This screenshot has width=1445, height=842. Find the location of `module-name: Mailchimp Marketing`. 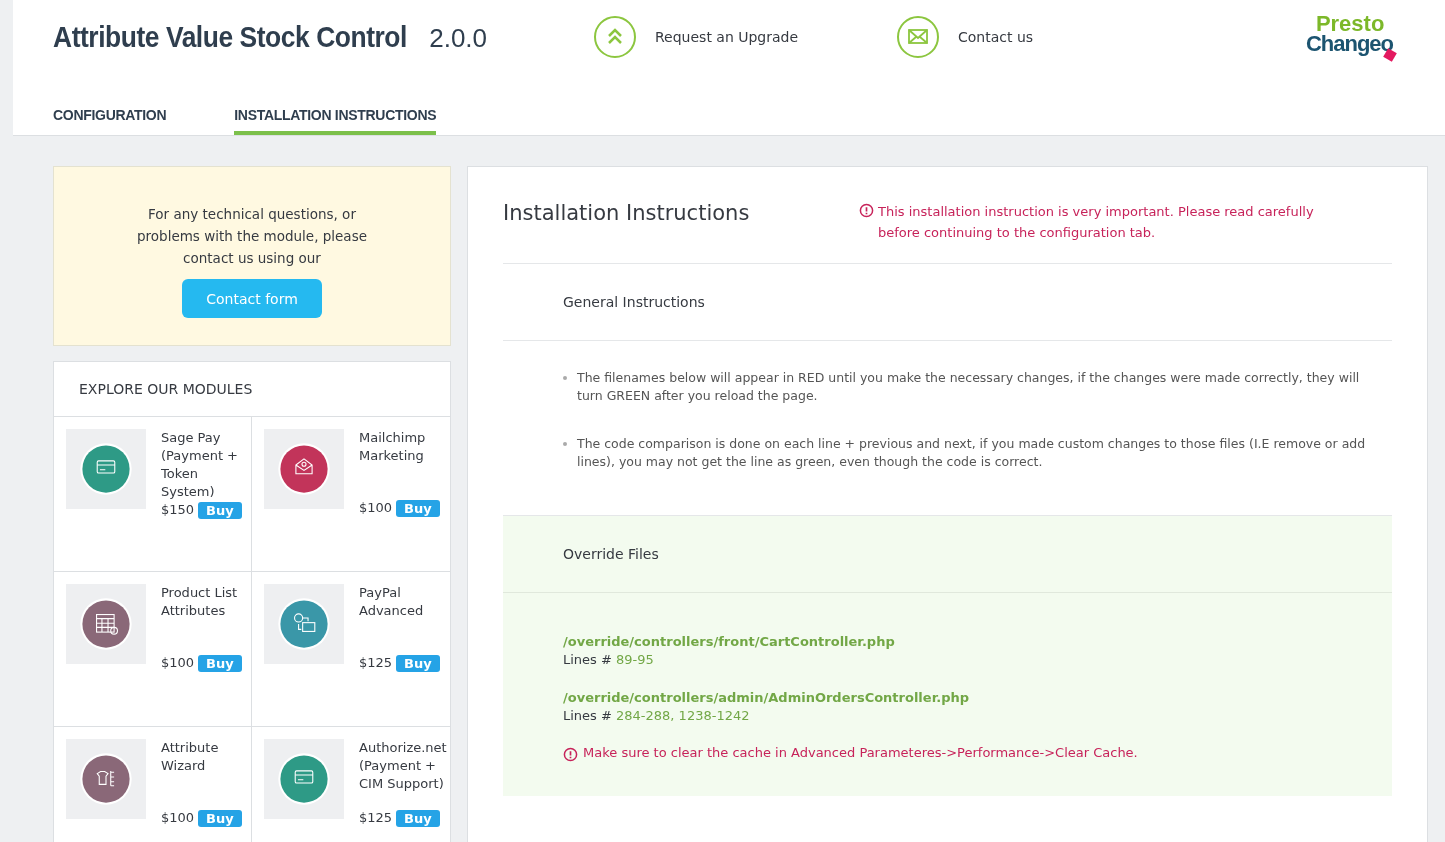

module-name: Mailchimp Marketing is located at coordinates (393, 447).